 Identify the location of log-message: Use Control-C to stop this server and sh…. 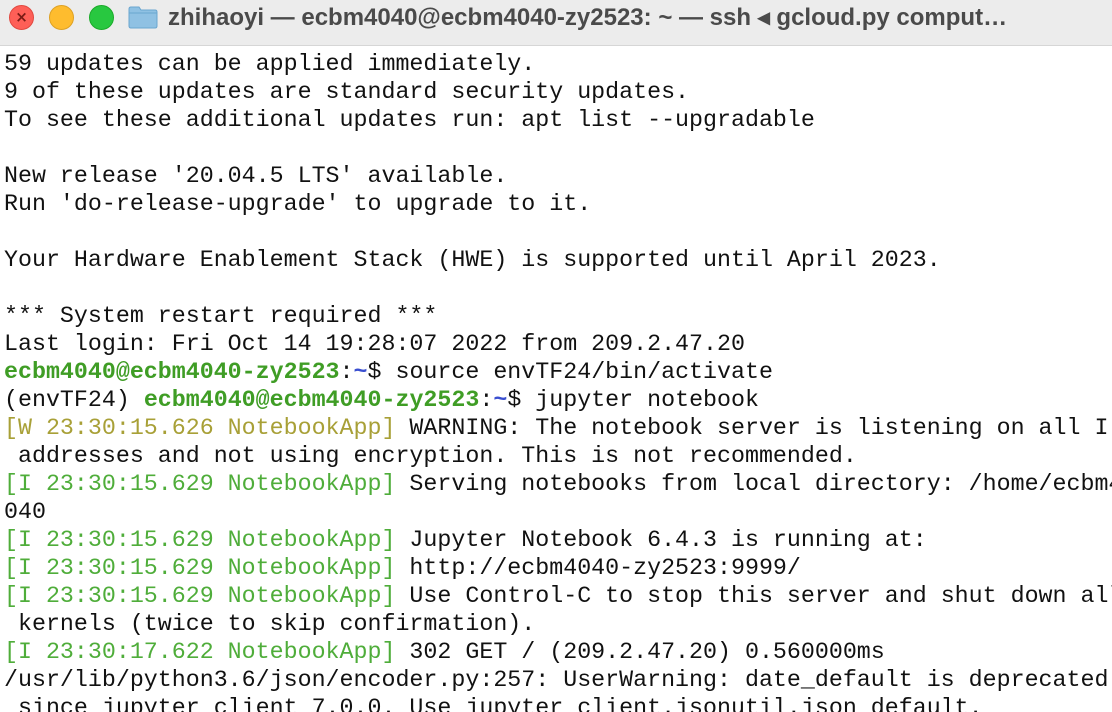
(753, 596).